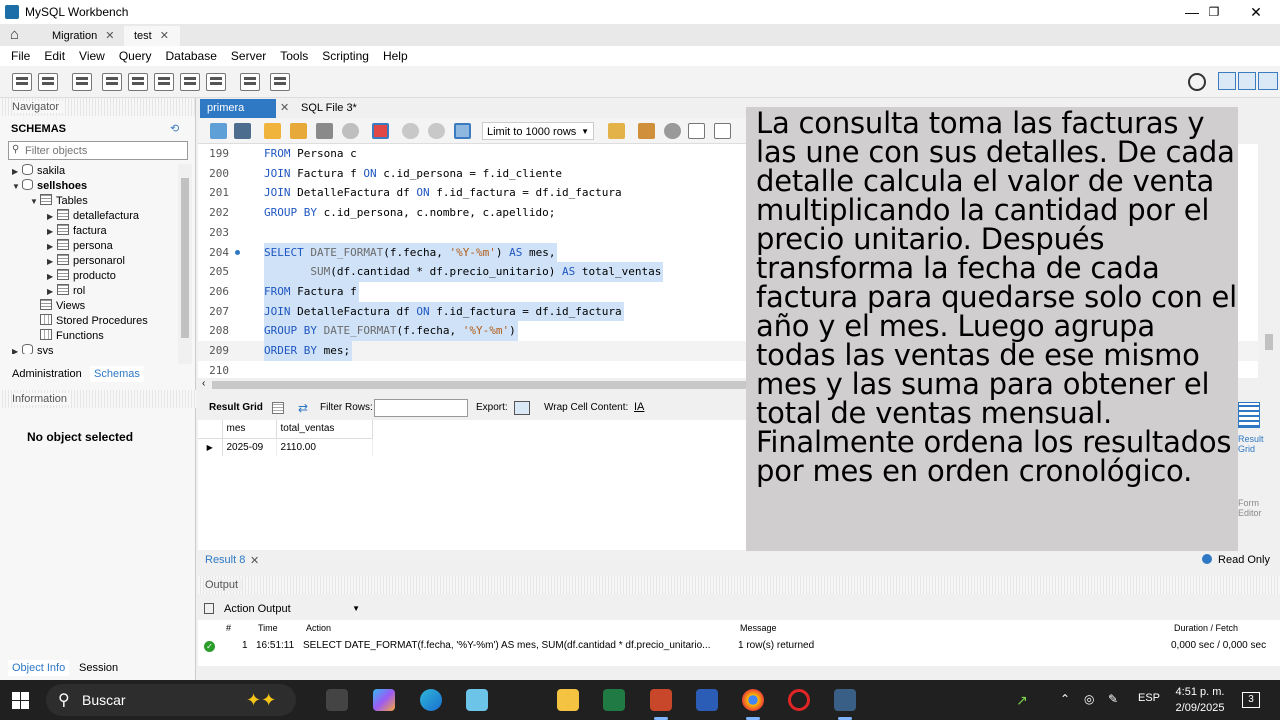  I want to click on menu-query: Query, so click(135, 56).